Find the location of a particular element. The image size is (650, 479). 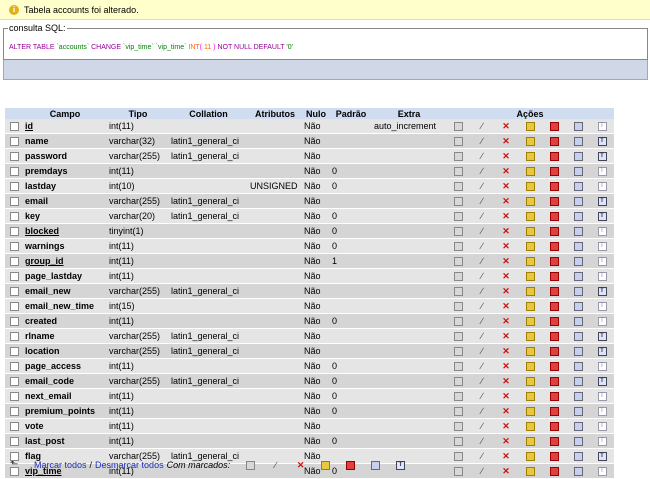

check-all-link: Marcar todos is located at coordinates (60, 465).